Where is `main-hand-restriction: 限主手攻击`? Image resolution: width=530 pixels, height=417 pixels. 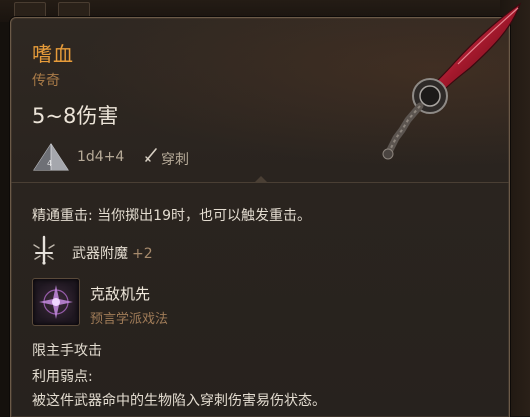 main-hand-restriction: 限主手攻击 is located at coordinates (67, 351).